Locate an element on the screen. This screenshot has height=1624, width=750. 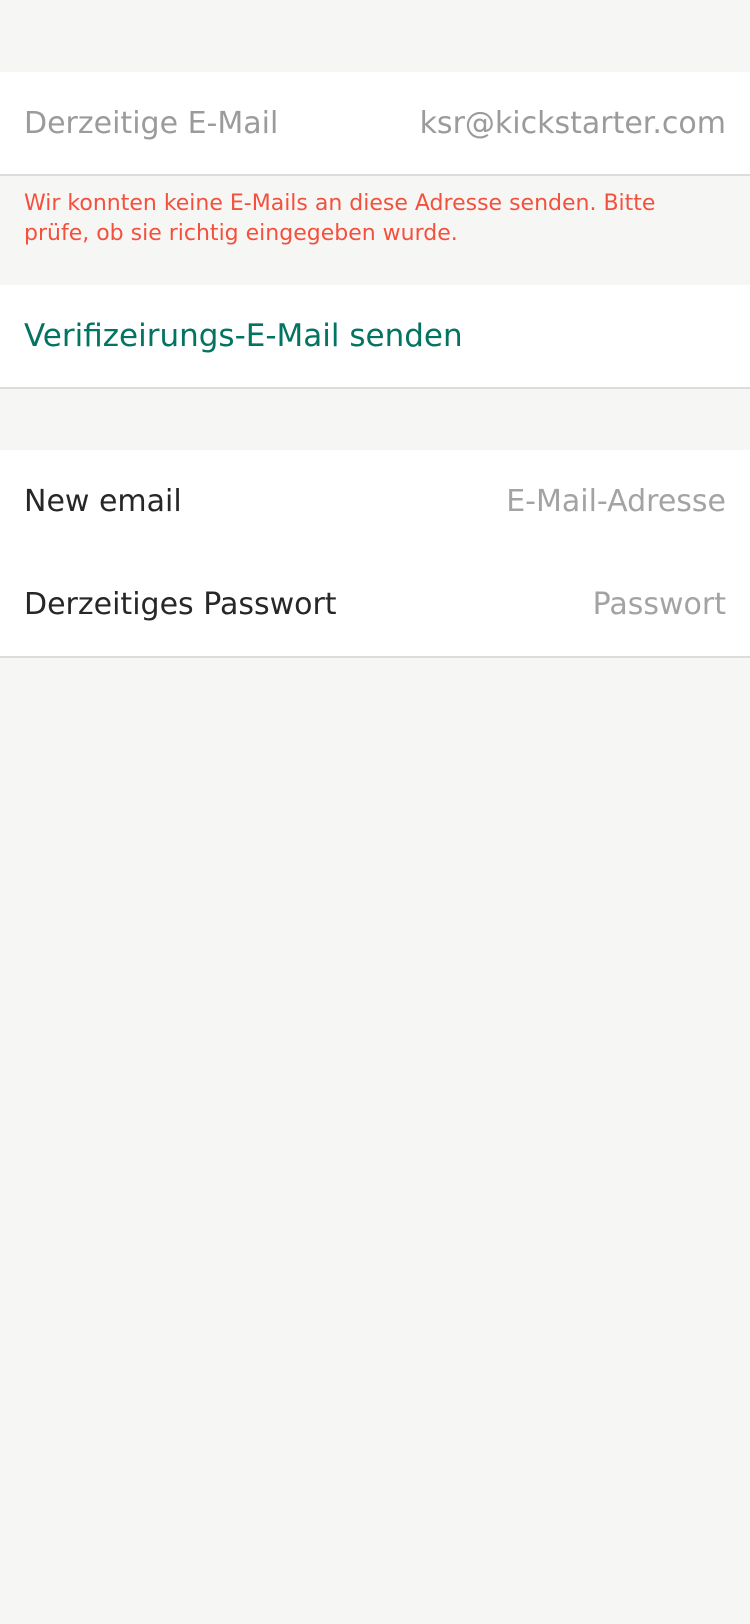
send-verification-label: Verifizeirungs-E-Mail senden is located at coordinates (243, 336).